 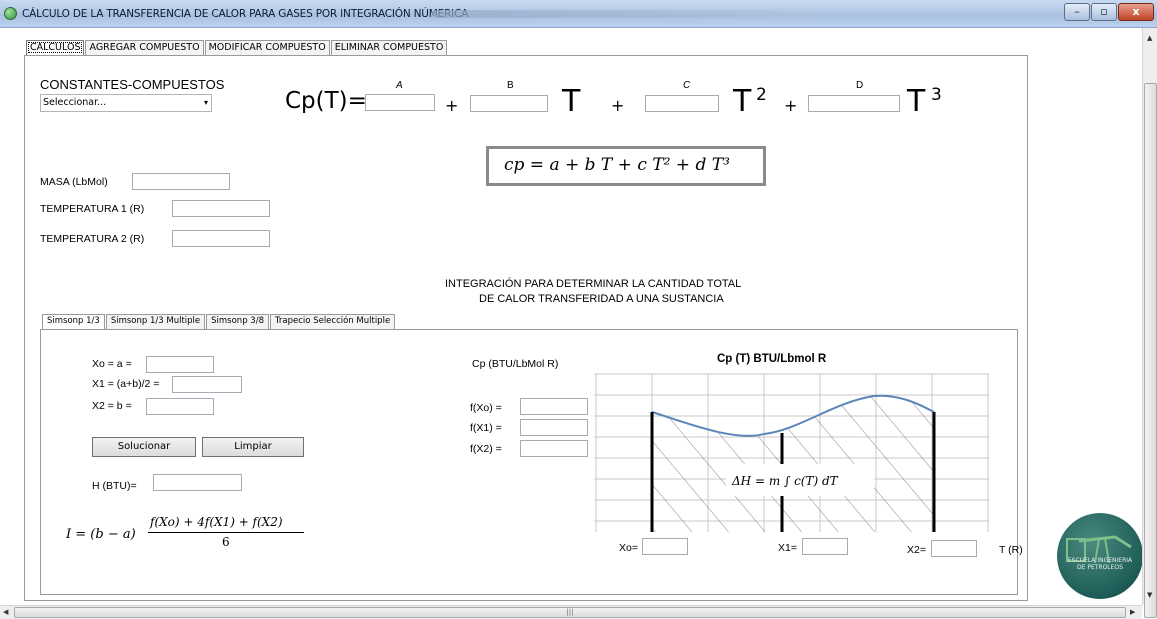 What do you see at coordinates (916, 550) in the screenshot?
I see `x2-axis-label: X2=` at bounding box center [916, 550].